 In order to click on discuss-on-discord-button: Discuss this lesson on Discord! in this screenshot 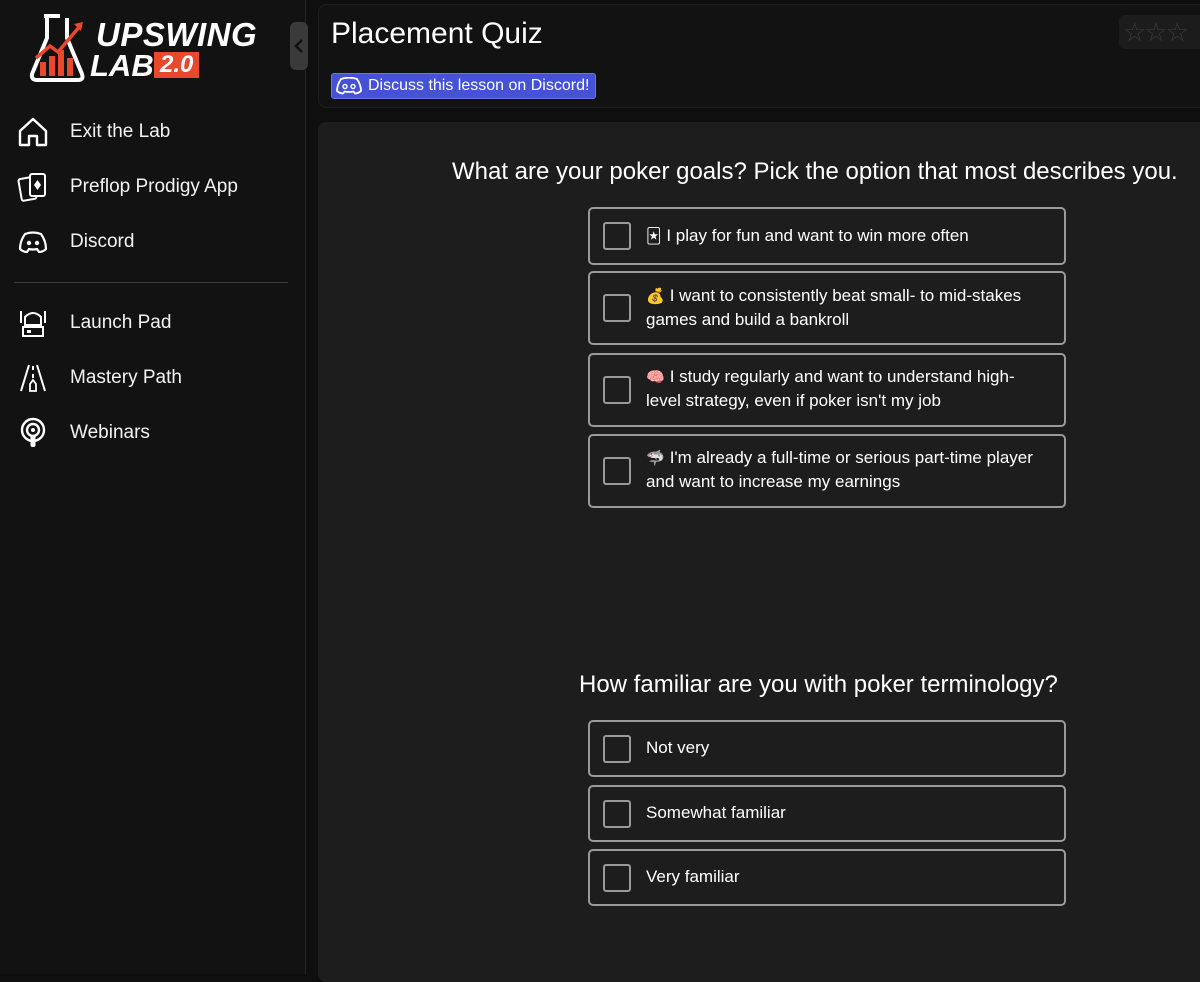, I will do `click(464, 86)`.